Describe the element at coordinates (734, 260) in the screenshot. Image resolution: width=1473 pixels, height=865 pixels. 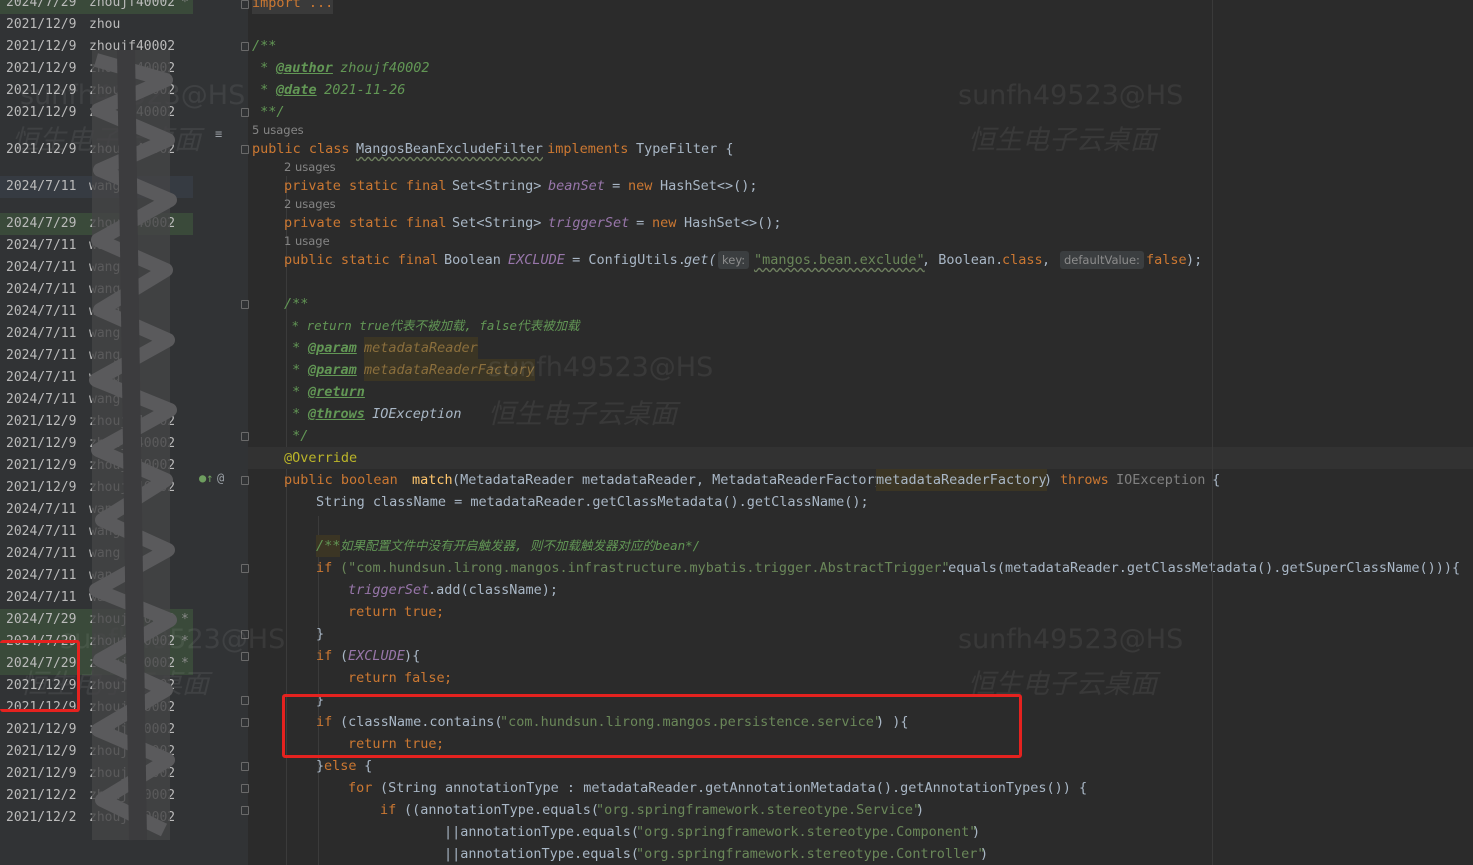
I see `param-hint-key: key:` at that location.